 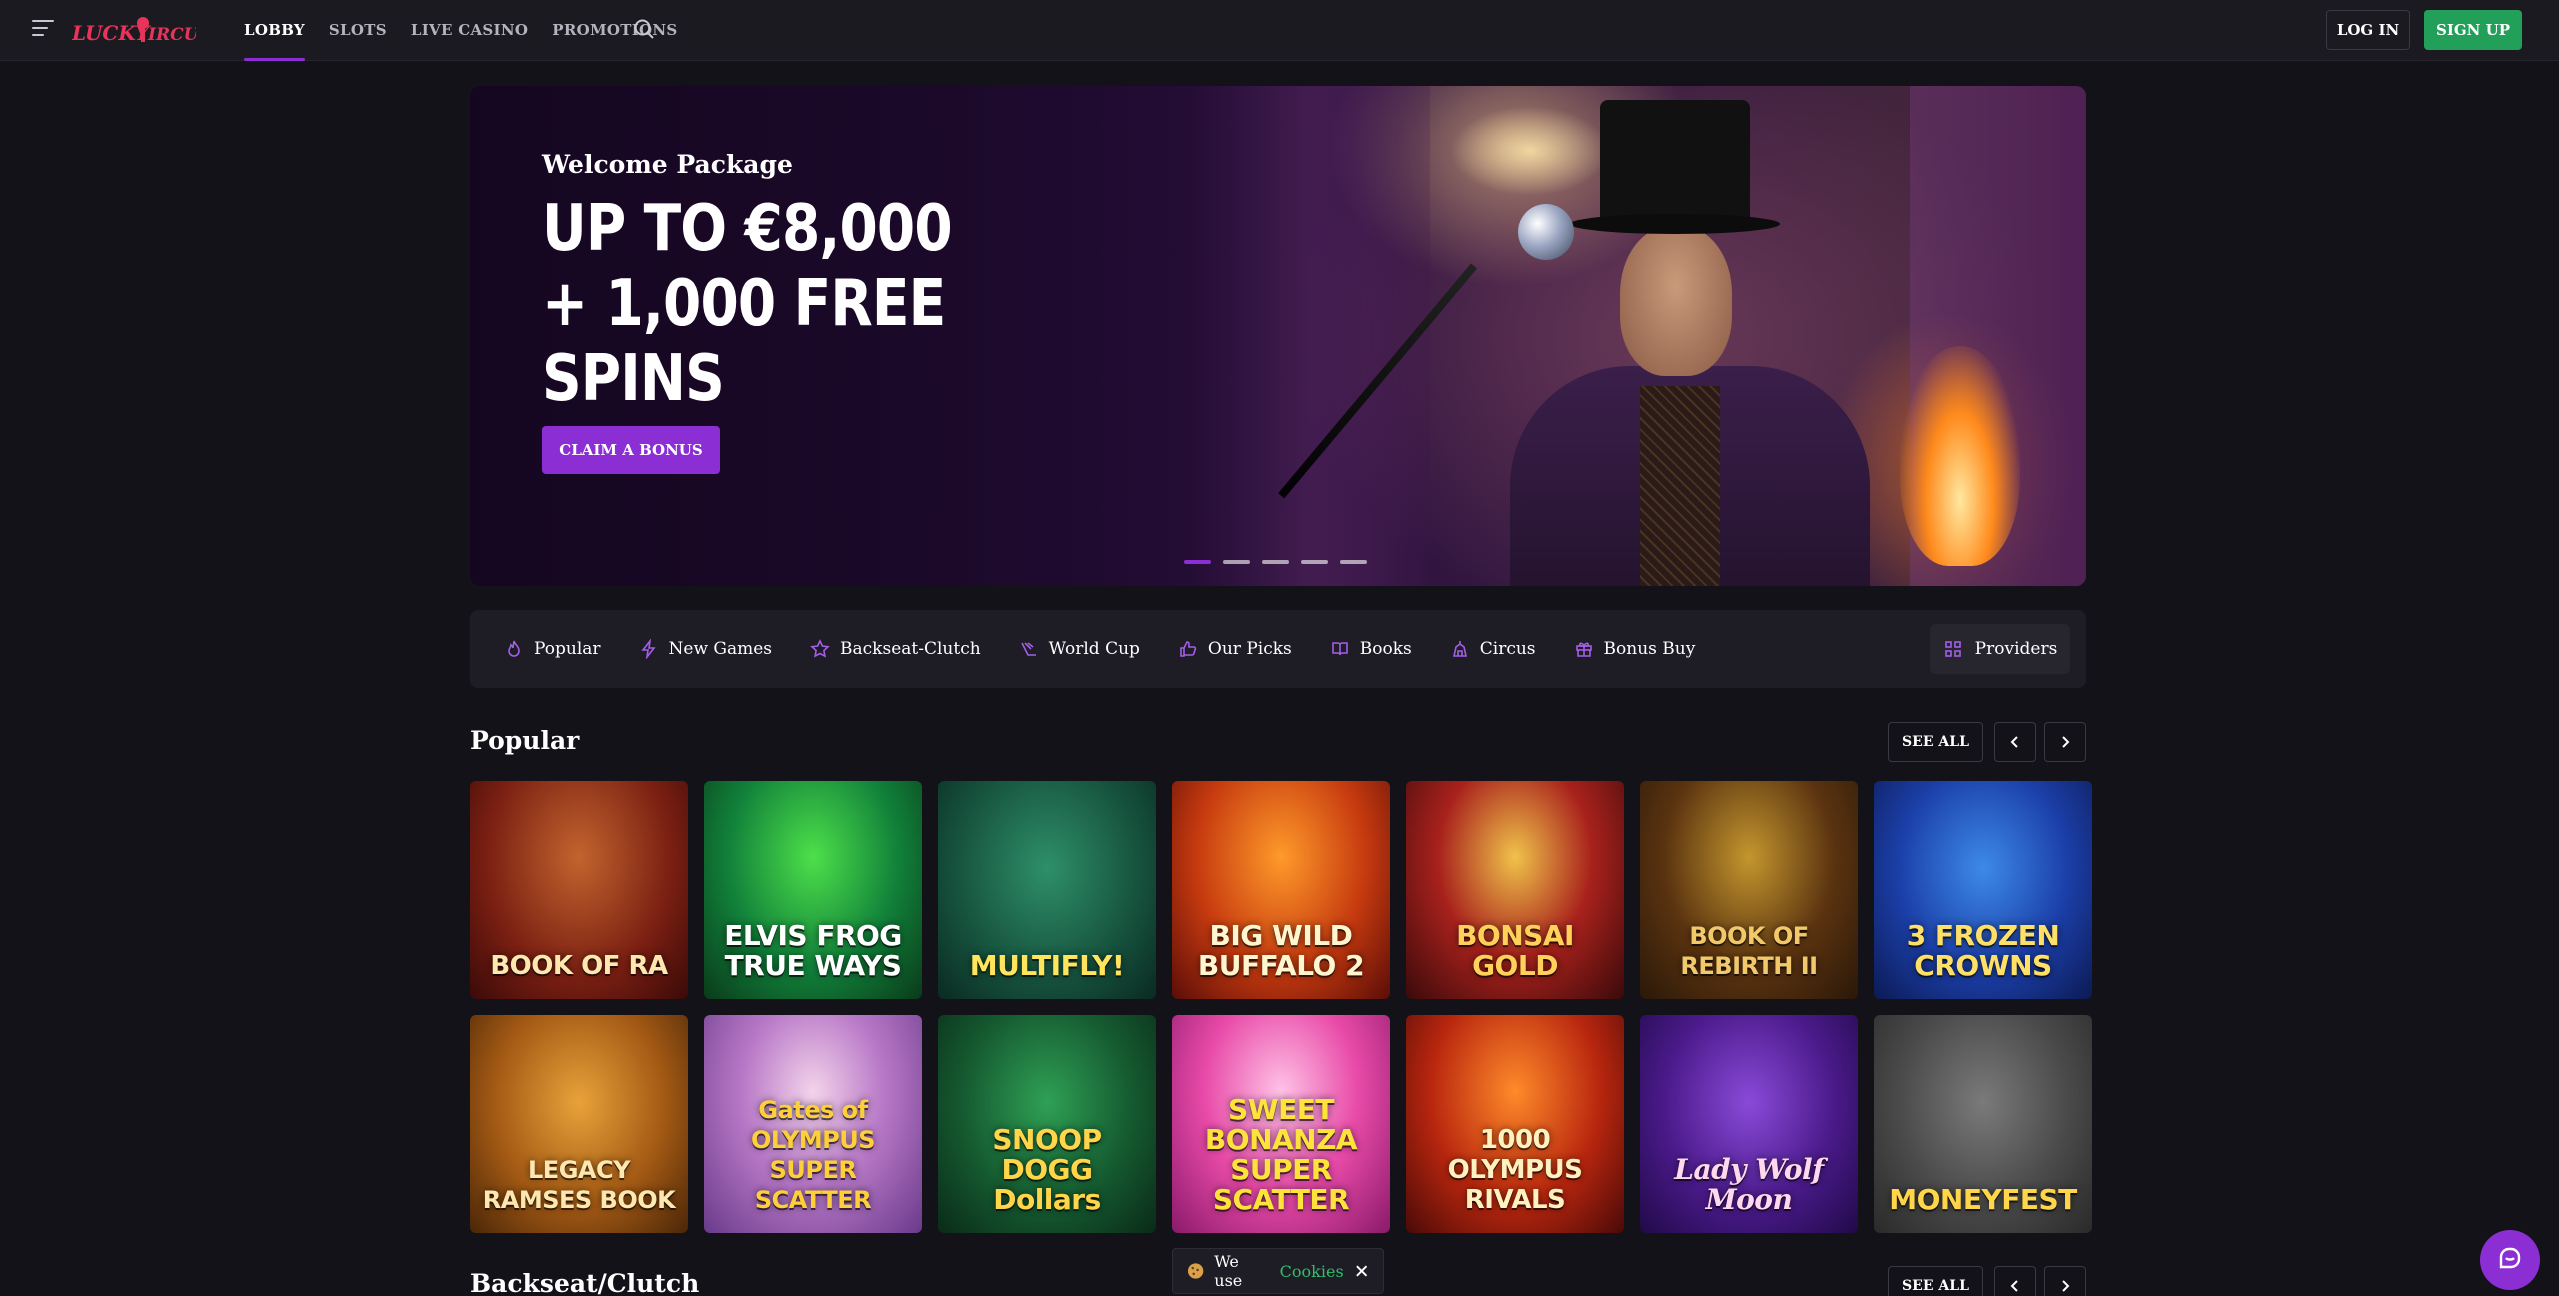 What do you see at coordinates (1312, 1271) in the screenshot?
I see `cookie-link: Cookies` at bounding box center [1312, 1271].